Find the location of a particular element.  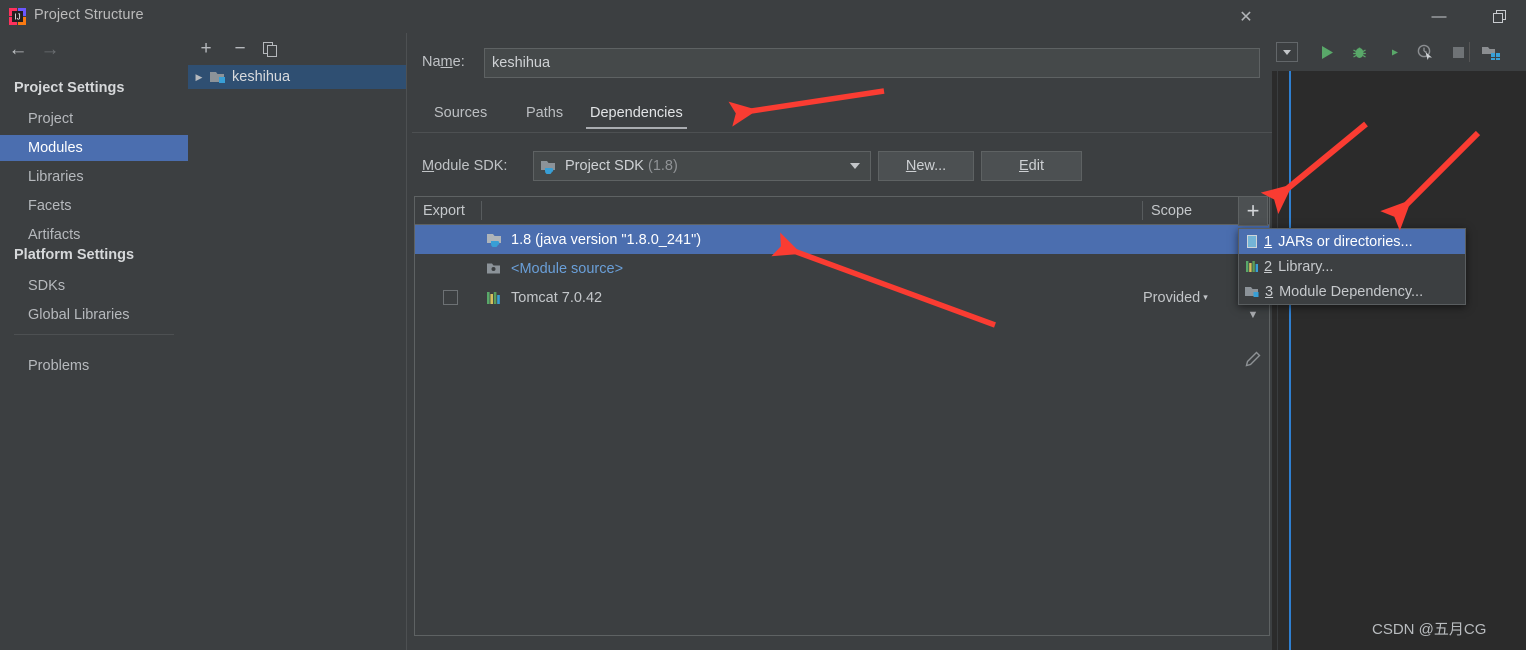

close-icon: ✕ is located at coordinates (1246, 17).